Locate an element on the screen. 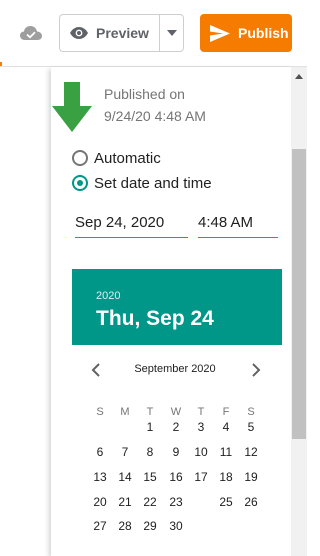 The height and width of the screenshot is (556, 320). weekday-label: M is located at coordinates (125, 412).